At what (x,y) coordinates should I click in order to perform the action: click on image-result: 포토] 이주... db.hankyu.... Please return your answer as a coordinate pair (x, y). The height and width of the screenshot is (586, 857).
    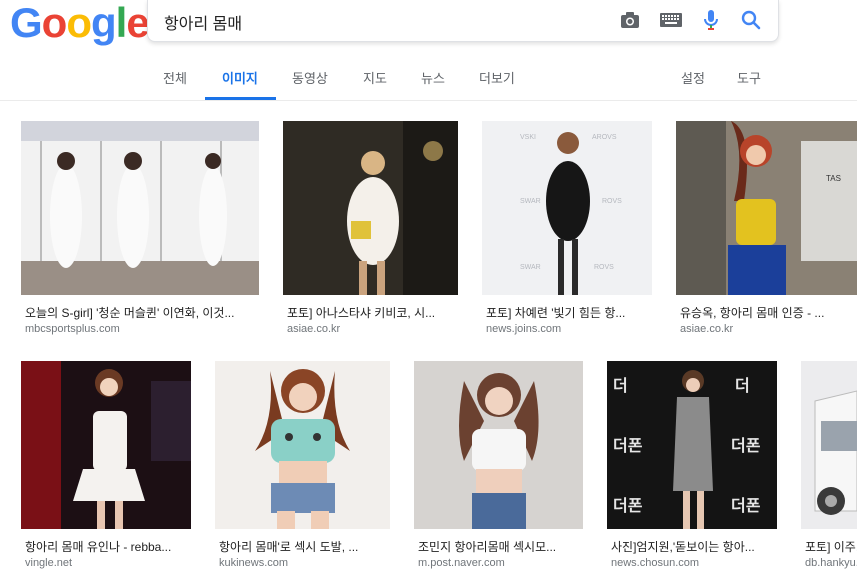
    Looking at the image, I should click on (829, 468).